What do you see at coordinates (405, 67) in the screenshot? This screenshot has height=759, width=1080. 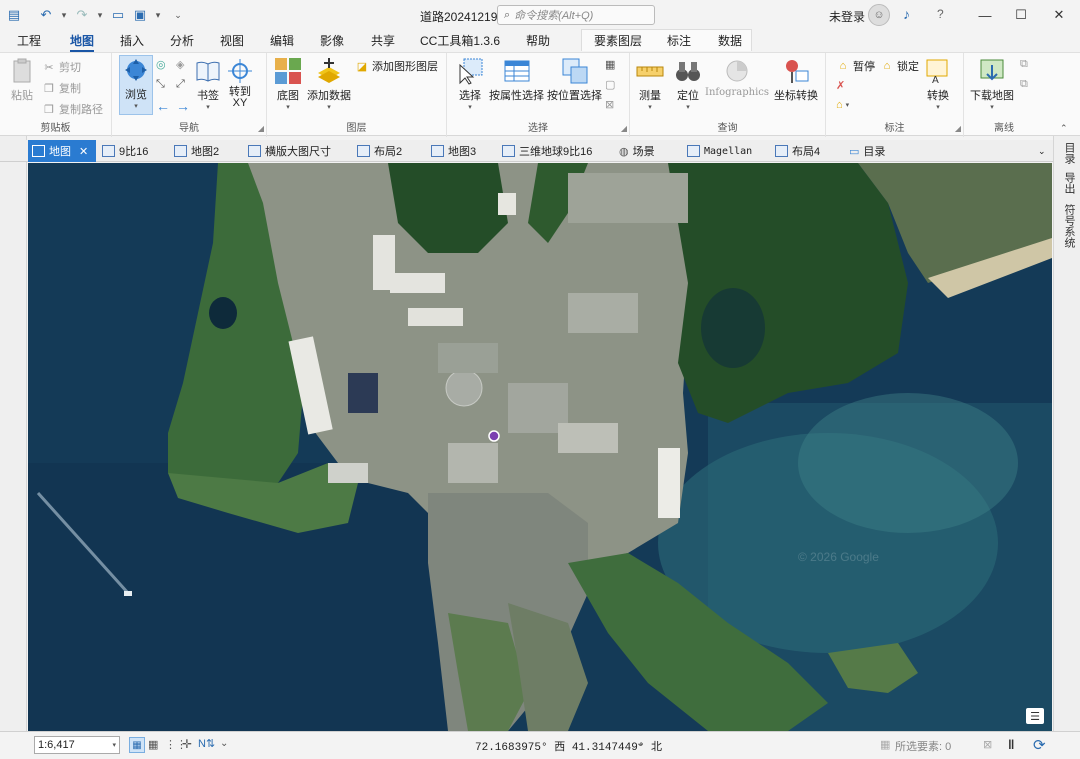 I see `add-graphics-layer-label: 添加图形图层` at bounding box center [405, 67].